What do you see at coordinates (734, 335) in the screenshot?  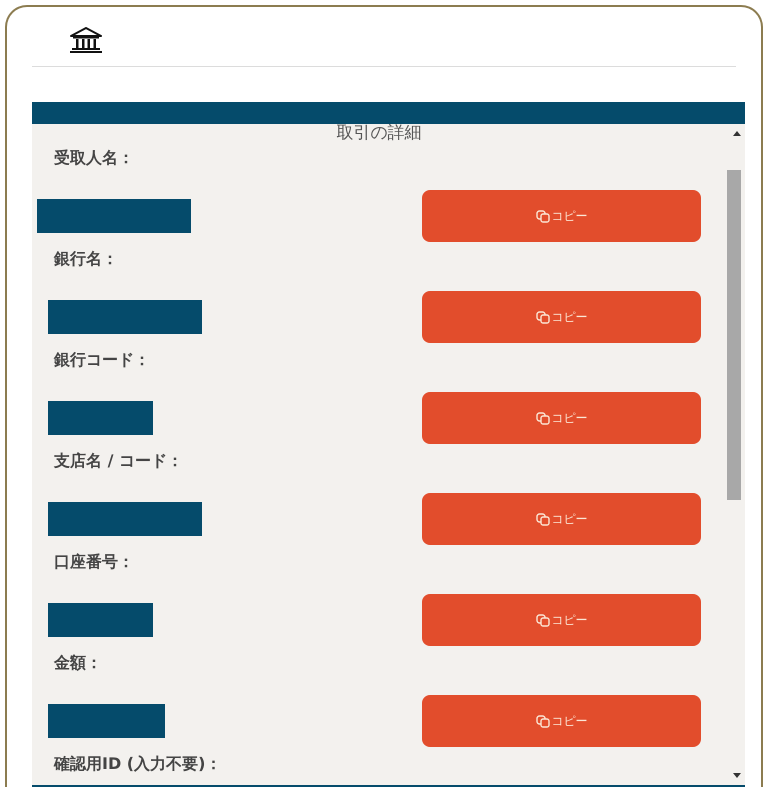 I see `scrollbar-thumb` at bounding box center [734, 335].